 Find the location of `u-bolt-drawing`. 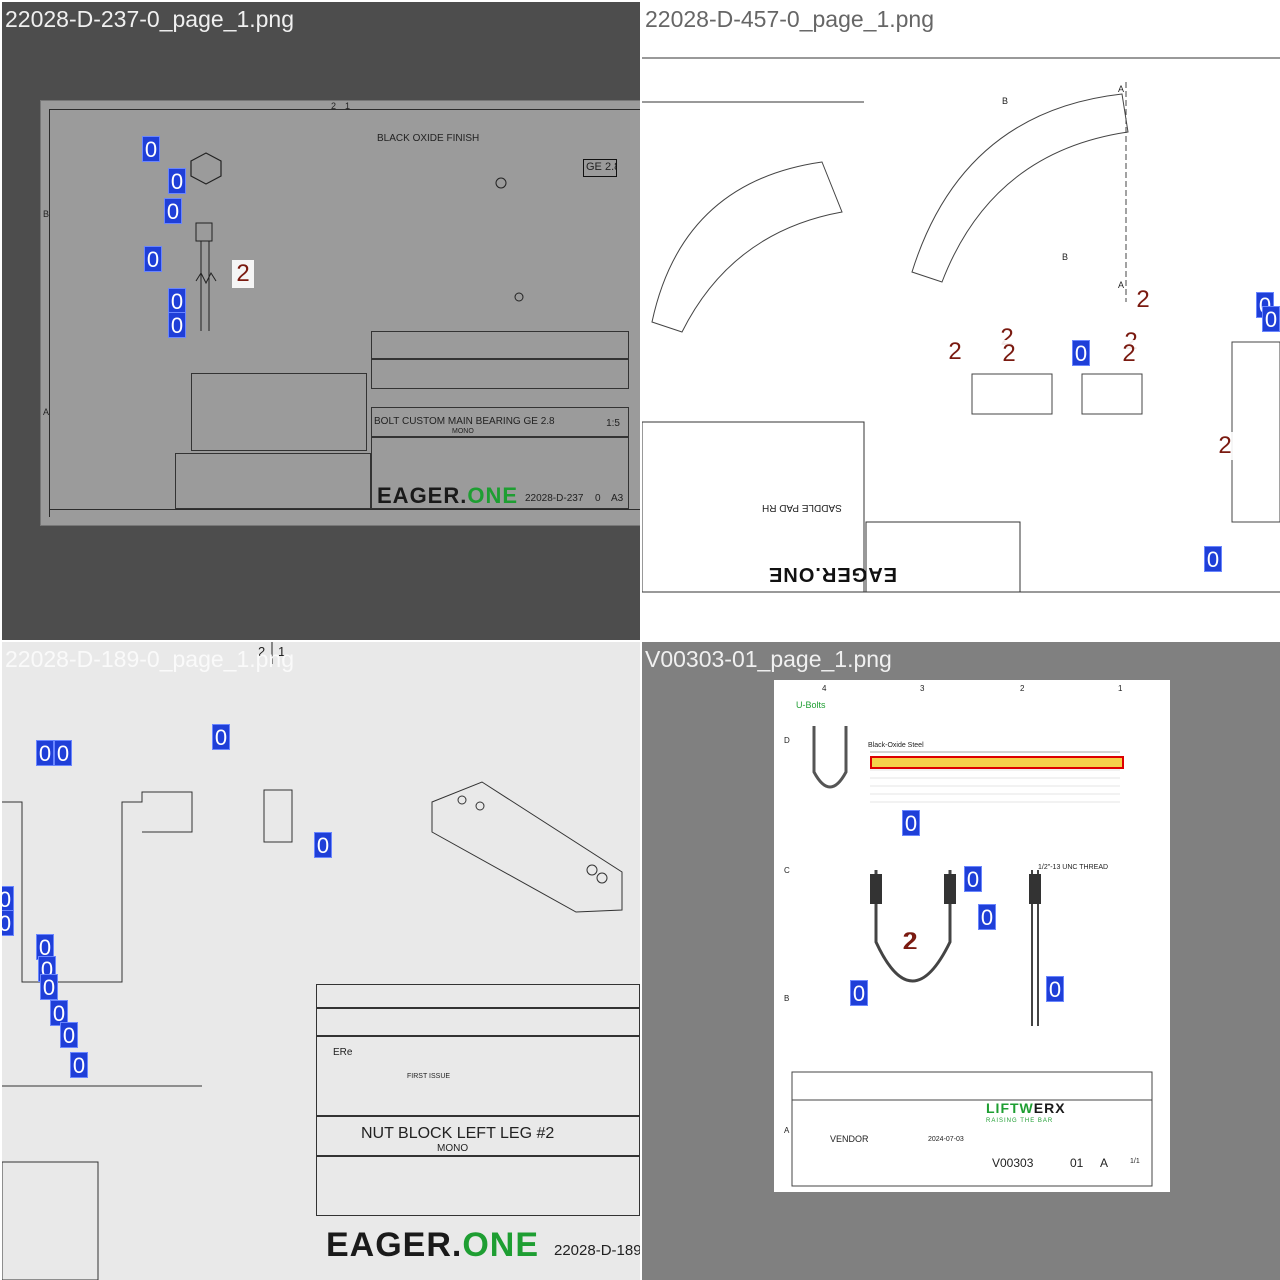

u-bolt-drawing is located at coordinates (972, 956).